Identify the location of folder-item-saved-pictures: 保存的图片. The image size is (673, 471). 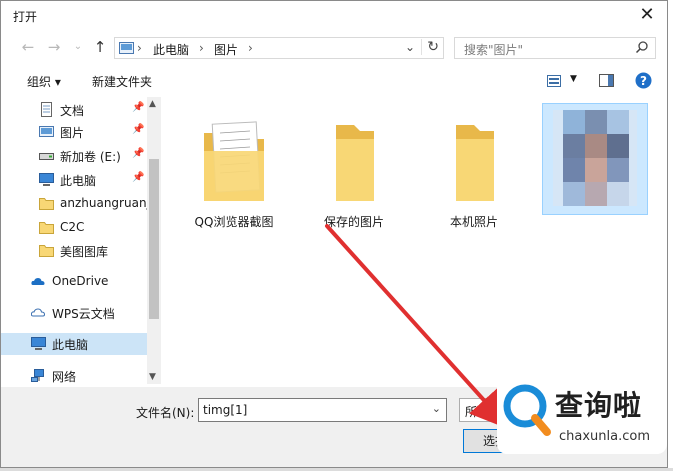
(354, 169).